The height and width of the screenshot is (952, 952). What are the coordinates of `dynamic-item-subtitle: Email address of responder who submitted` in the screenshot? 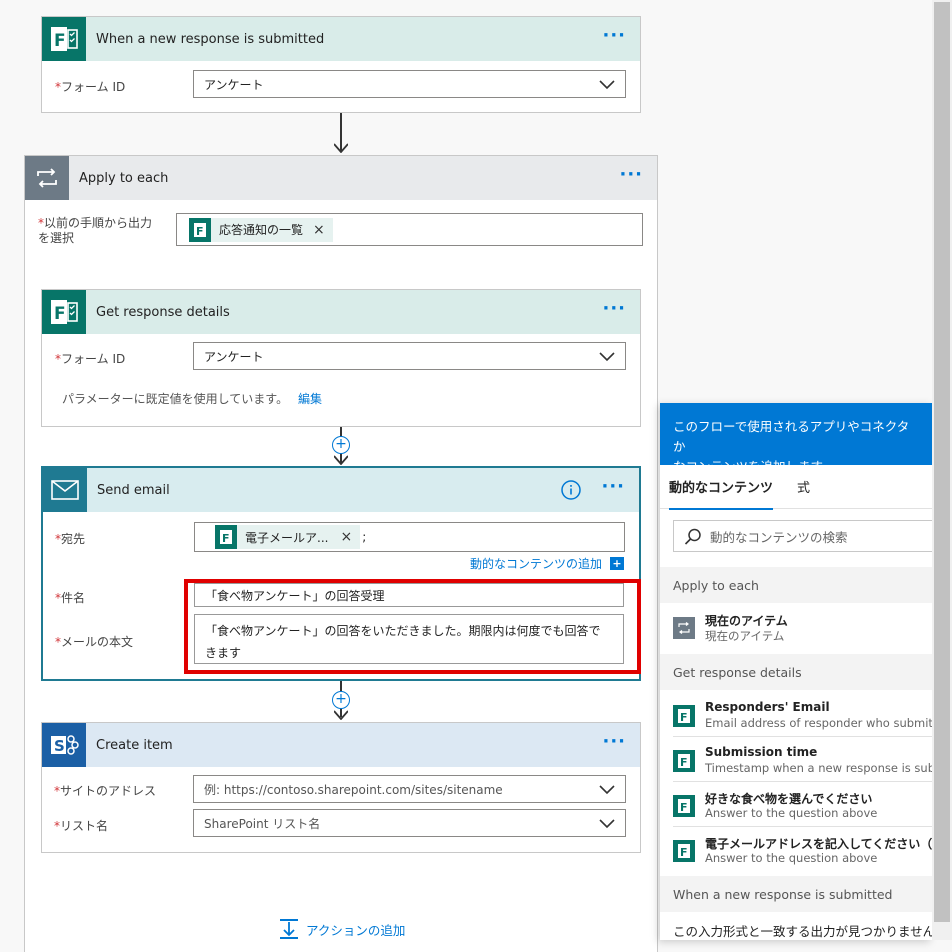 It's located at (818, 723).